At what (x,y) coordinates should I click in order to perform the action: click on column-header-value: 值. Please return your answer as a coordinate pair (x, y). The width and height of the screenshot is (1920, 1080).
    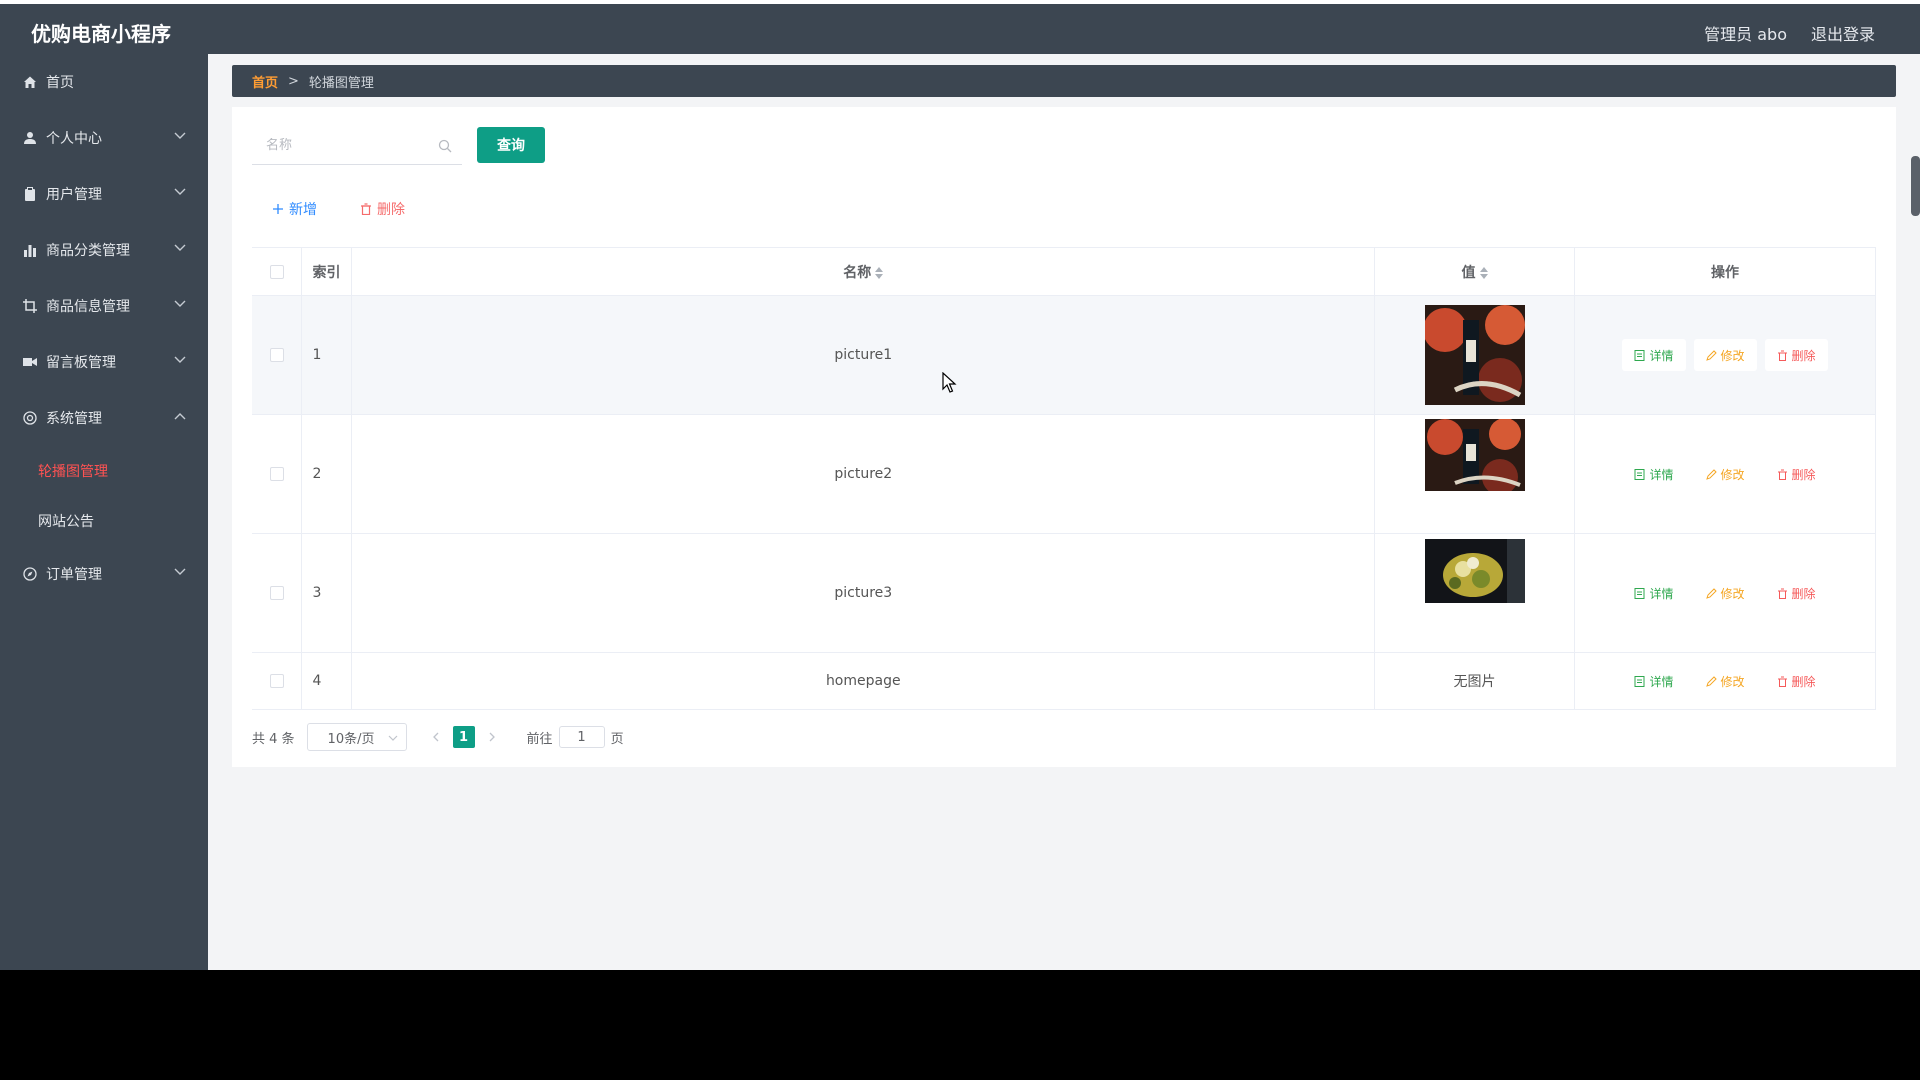
    Looking at the image, I should click on (1475, 271).